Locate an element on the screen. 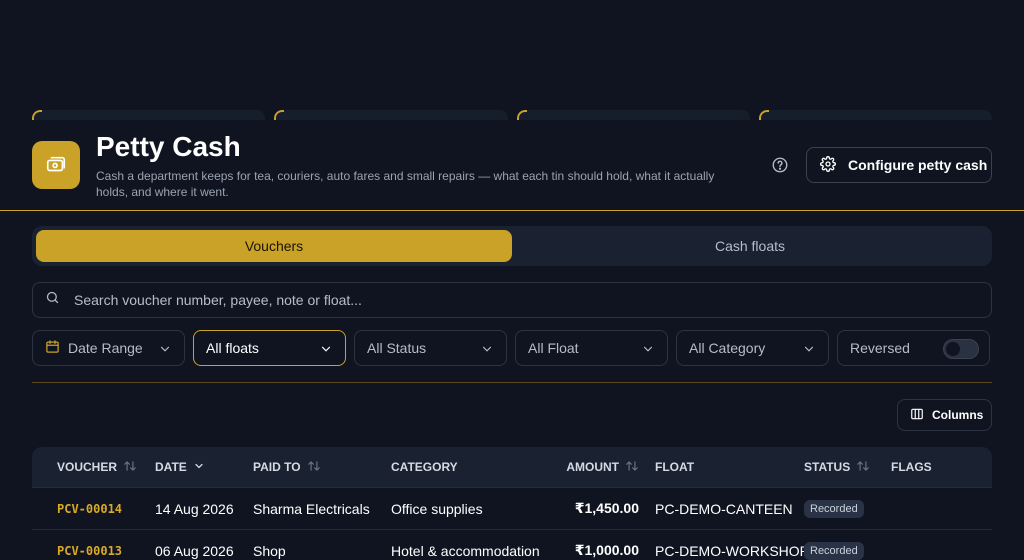 The width and height of the screenshot is (1024, 560). page-title: Petty Cash is located at coordinates (168, 146).